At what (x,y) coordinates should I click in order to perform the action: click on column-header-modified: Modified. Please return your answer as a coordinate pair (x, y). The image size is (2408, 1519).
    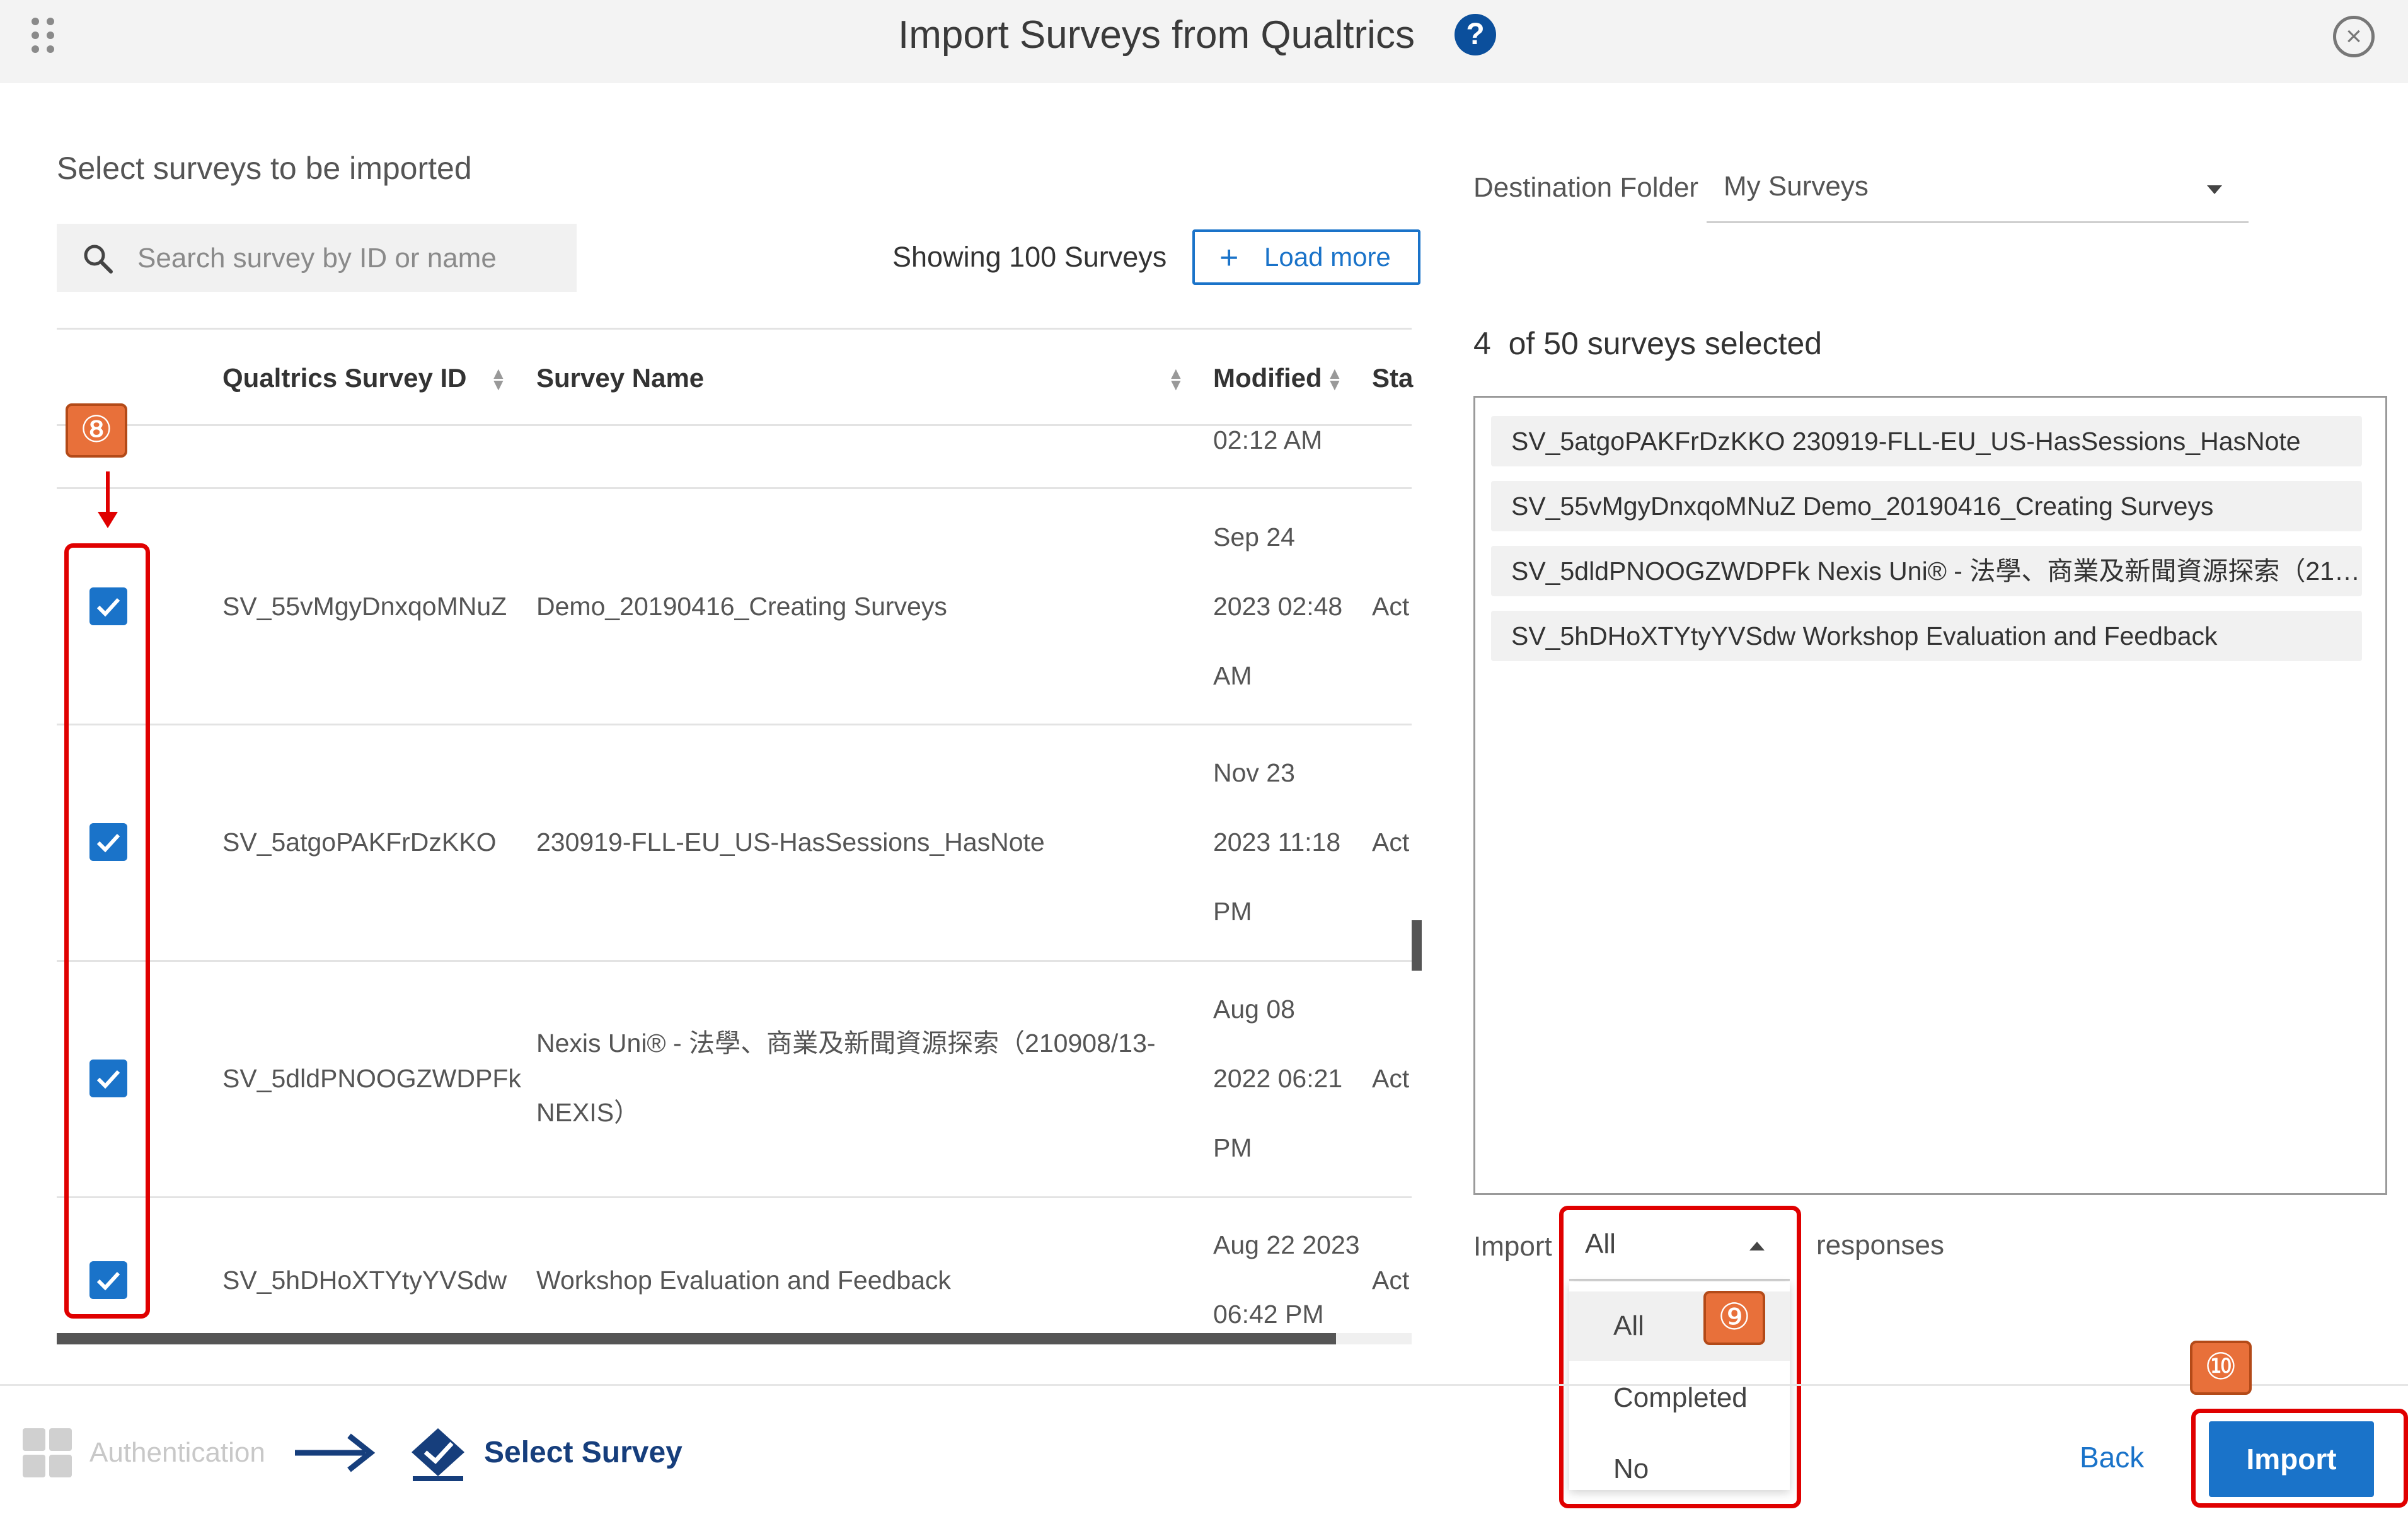
    Looking at the image, I should click on (1267, 378).